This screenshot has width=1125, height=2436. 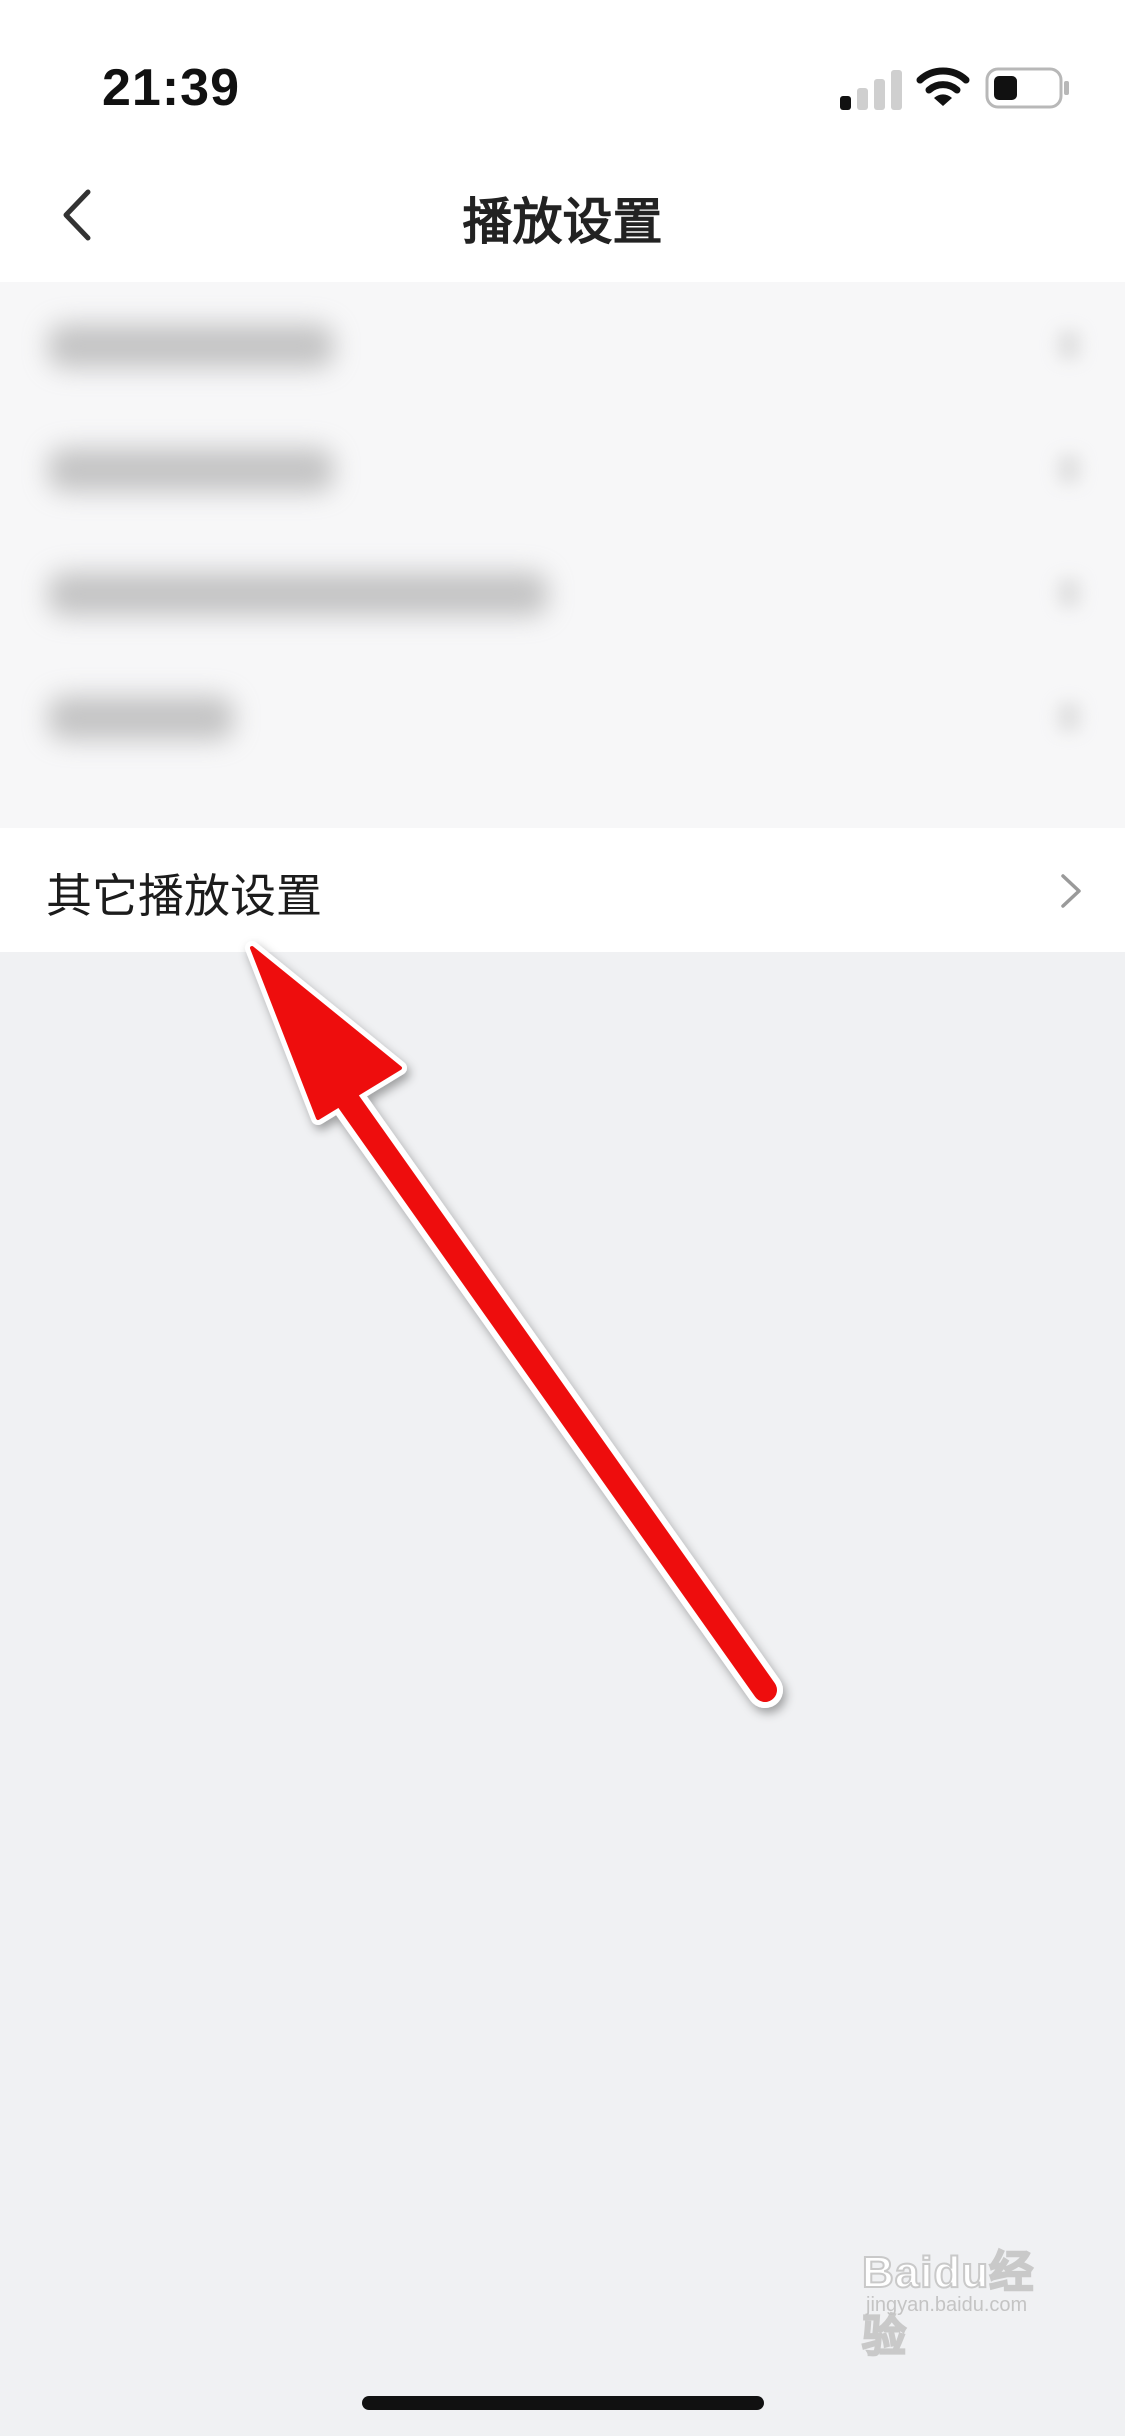 What do you see at coordinates (563, 2403) in the screenshot?
I see `home-indicator` at bounding box center [563, 2403].